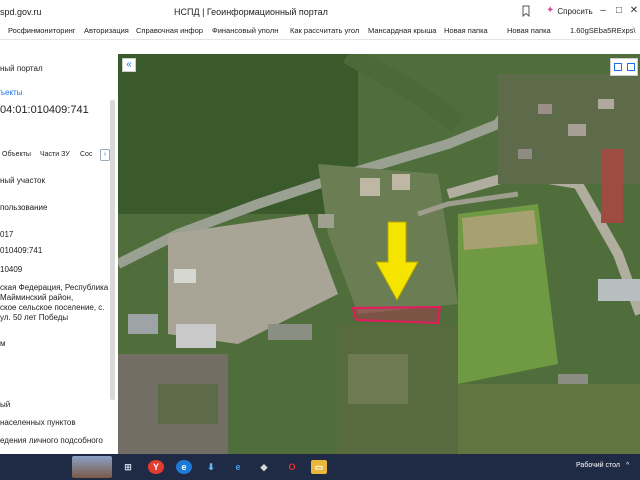  I want to click on tab-objects: Объекты, so click(16, 154).